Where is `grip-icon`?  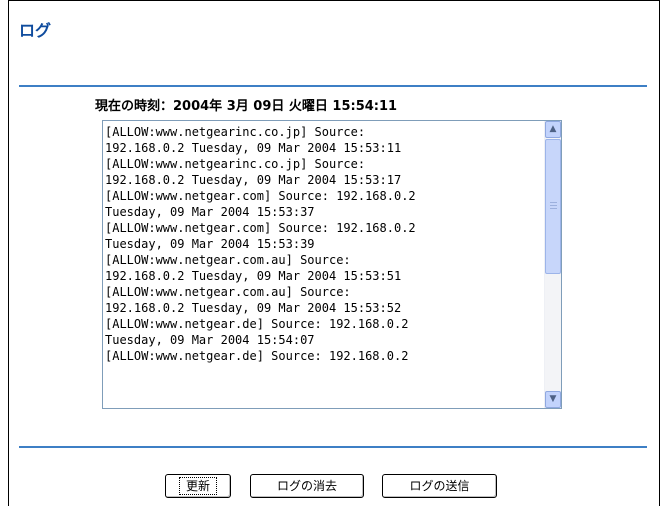 grip-icon is located at coordinates (553, 205).